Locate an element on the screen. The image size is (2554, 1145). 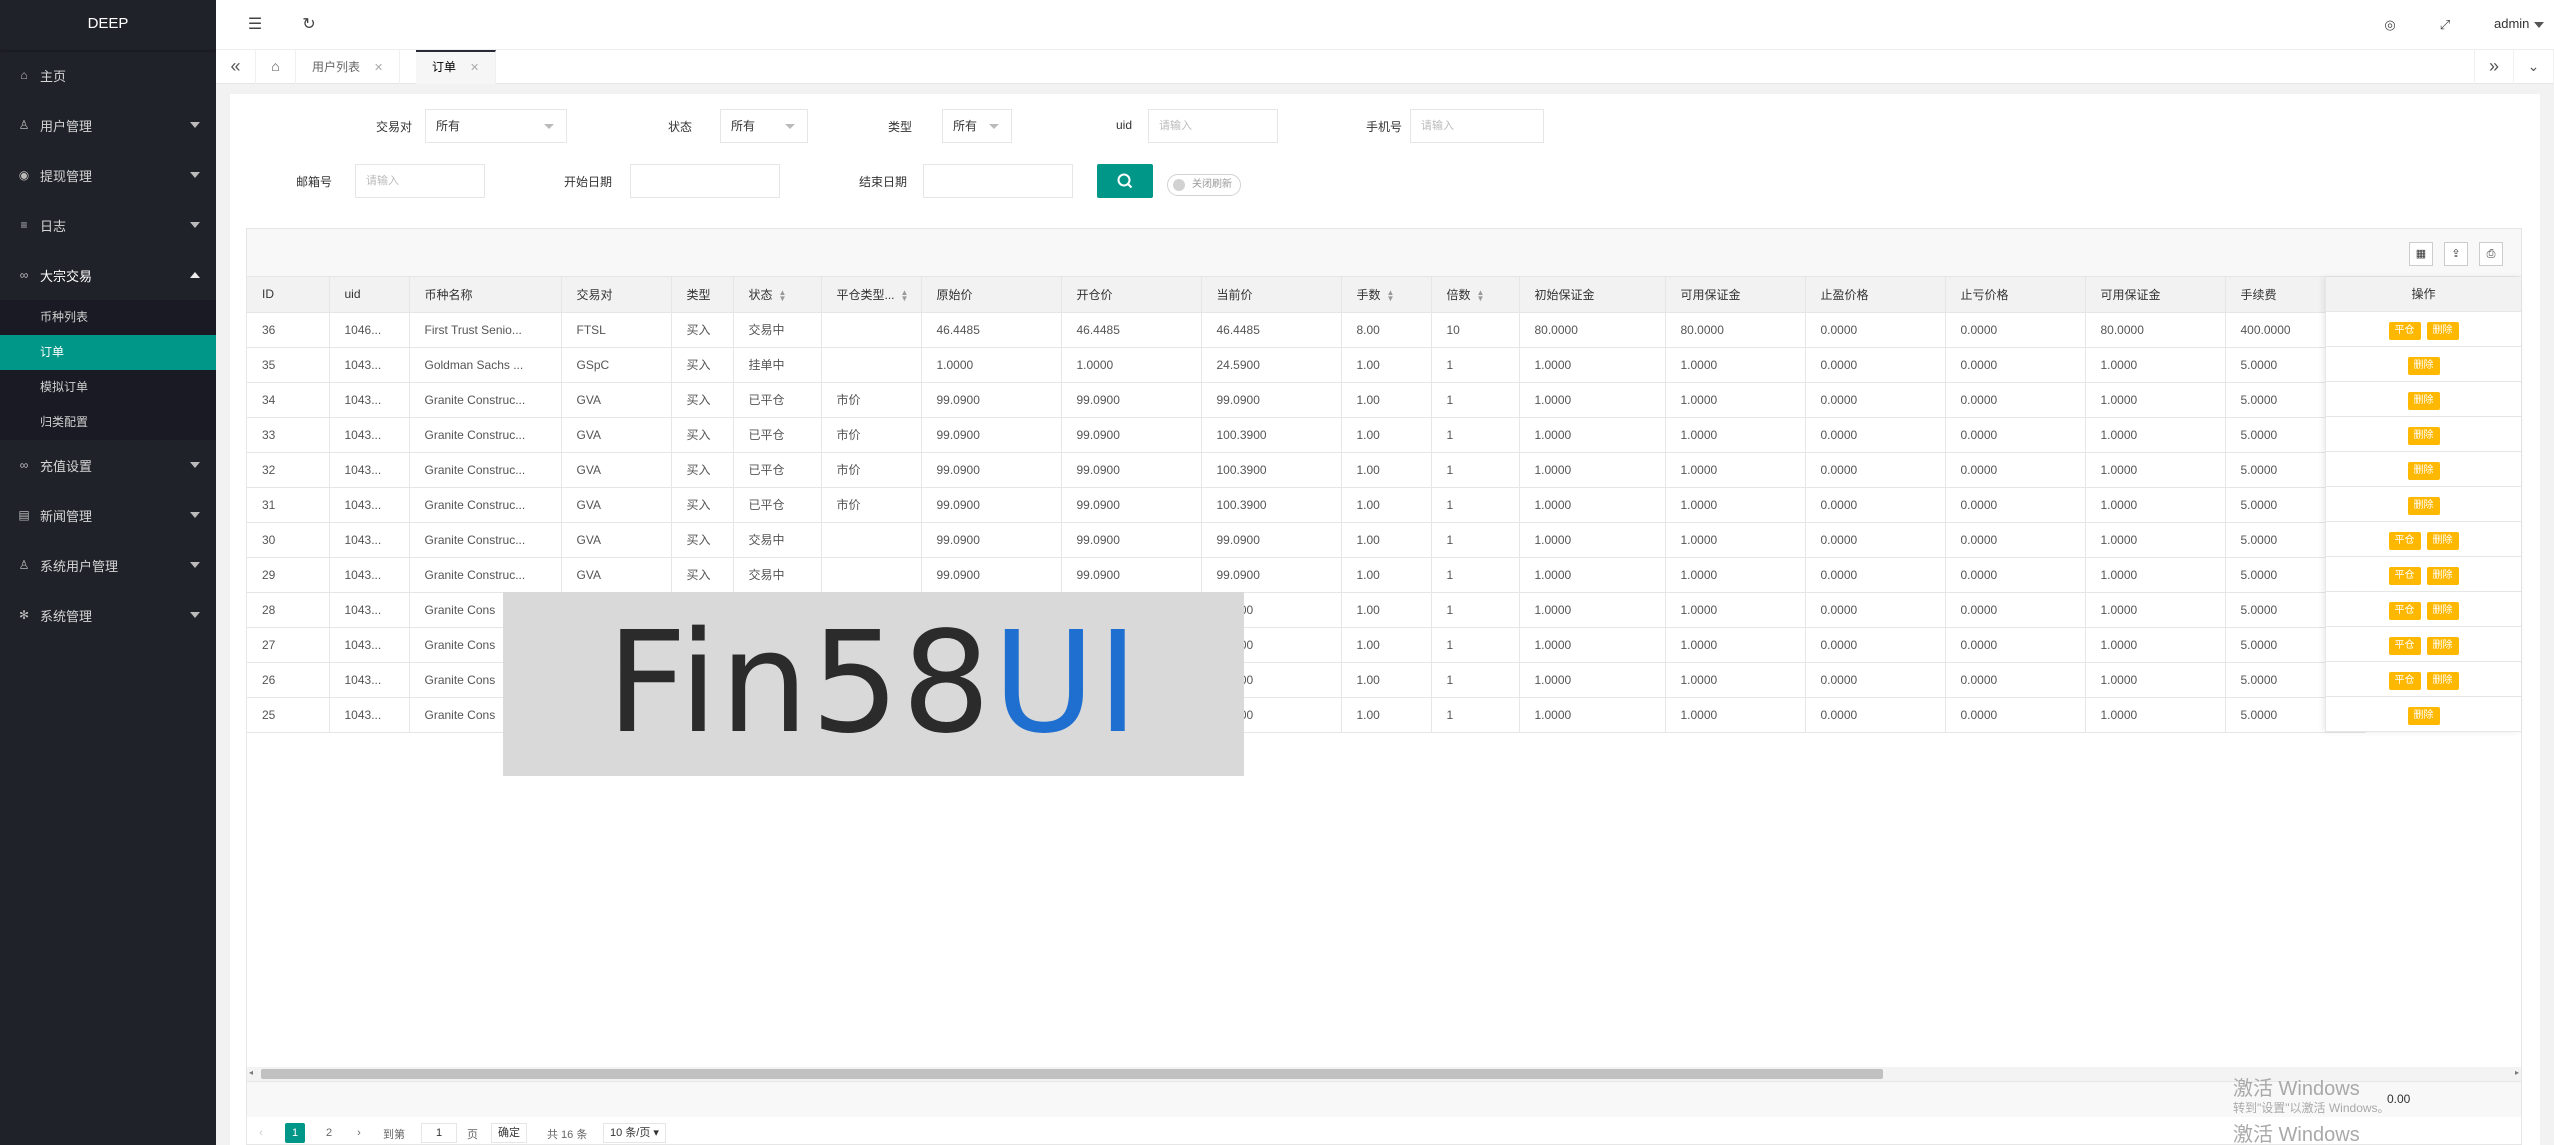
column-header: 初始保证金 is located at coordinates (1592, 295).